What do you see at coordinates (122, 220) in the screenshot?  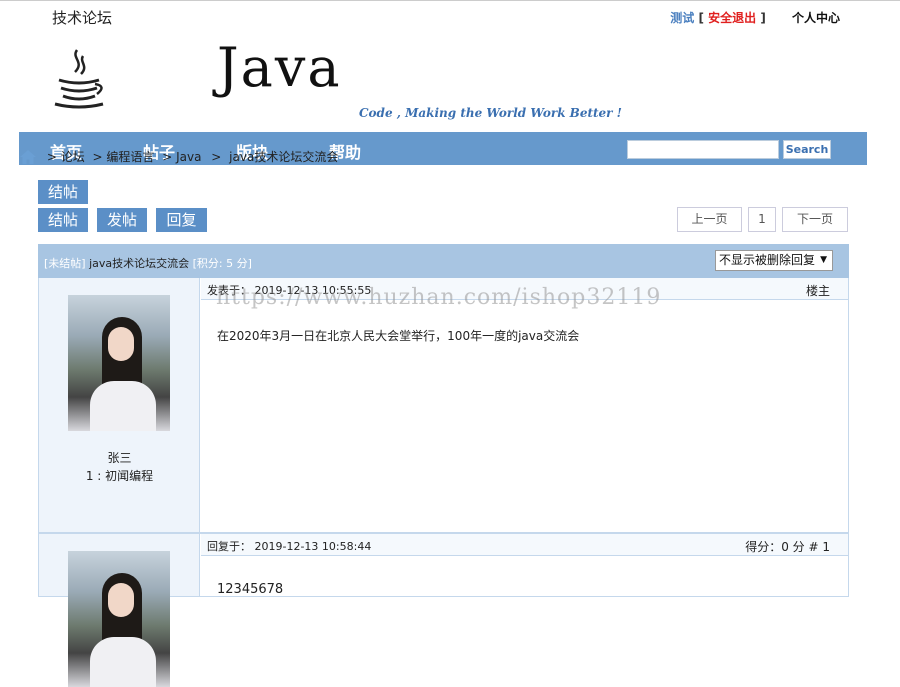 I see `new-post-button: 发帖` at bounding box center [122, 220].